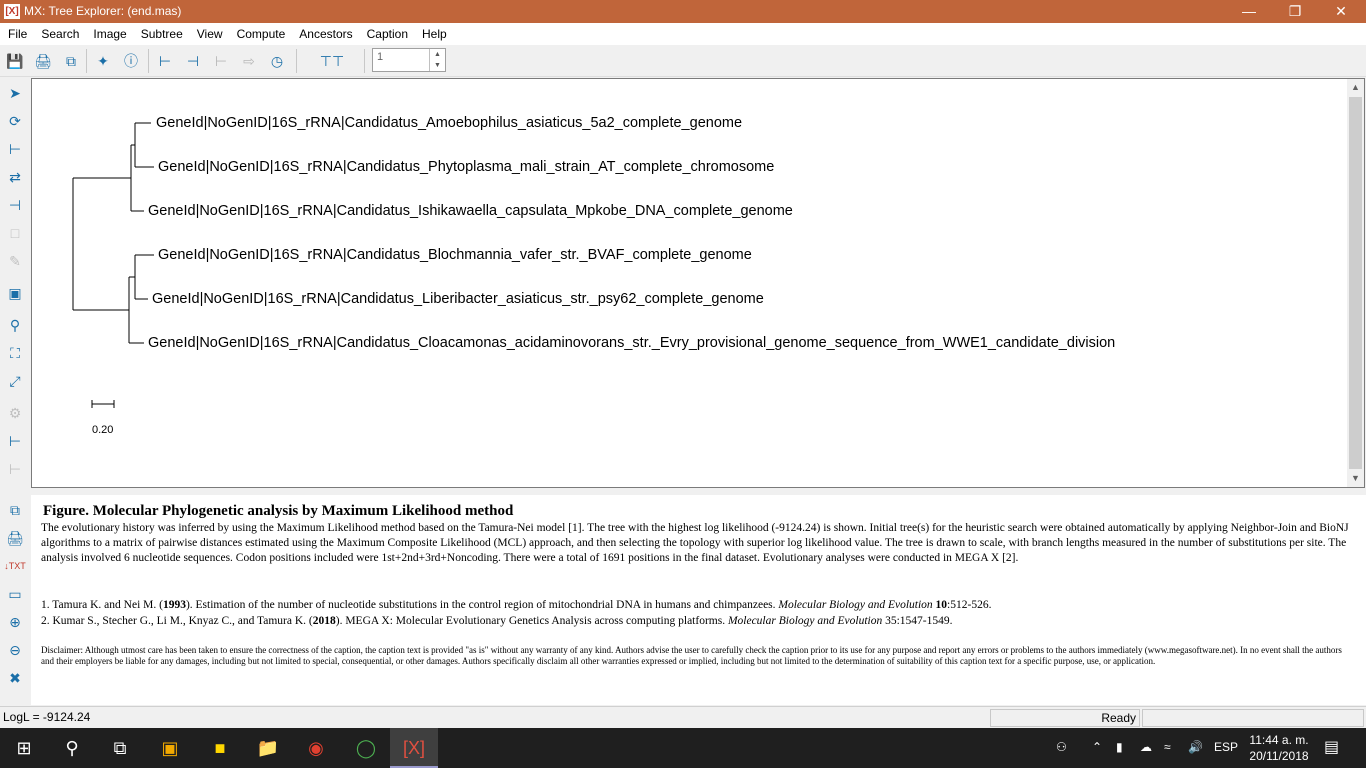 This screenshot has width=1366, height=768. I want to click on restore-button: ❐, so click(1295, 11).